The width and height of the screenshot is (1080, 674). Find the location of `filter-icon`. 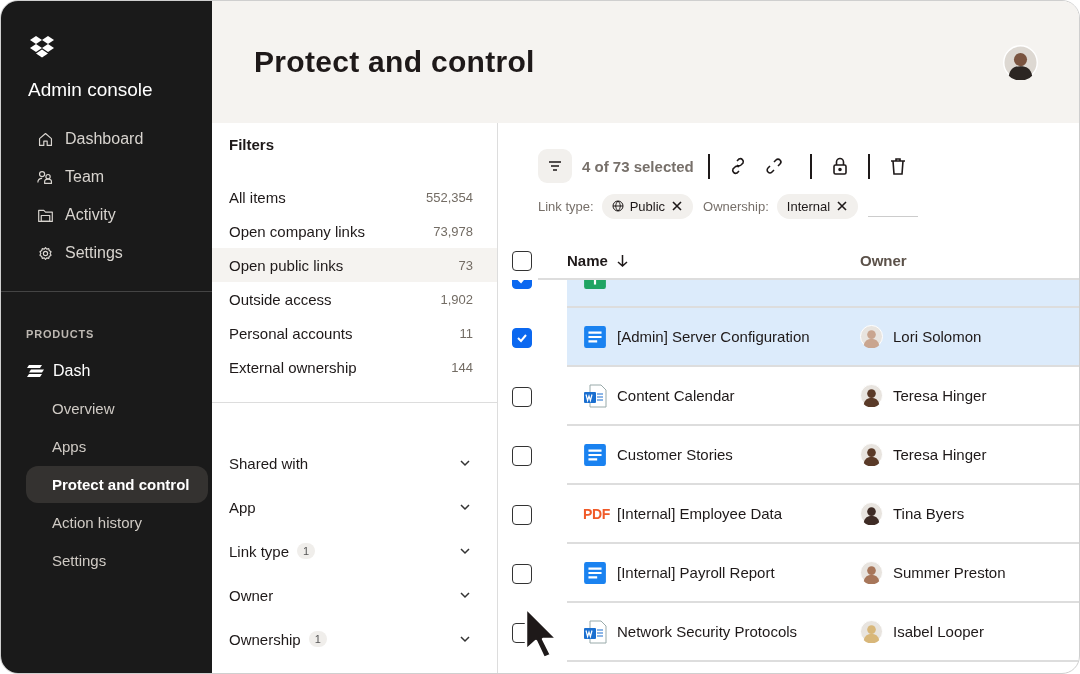

filter-icon is located at coordinates (555, 166).